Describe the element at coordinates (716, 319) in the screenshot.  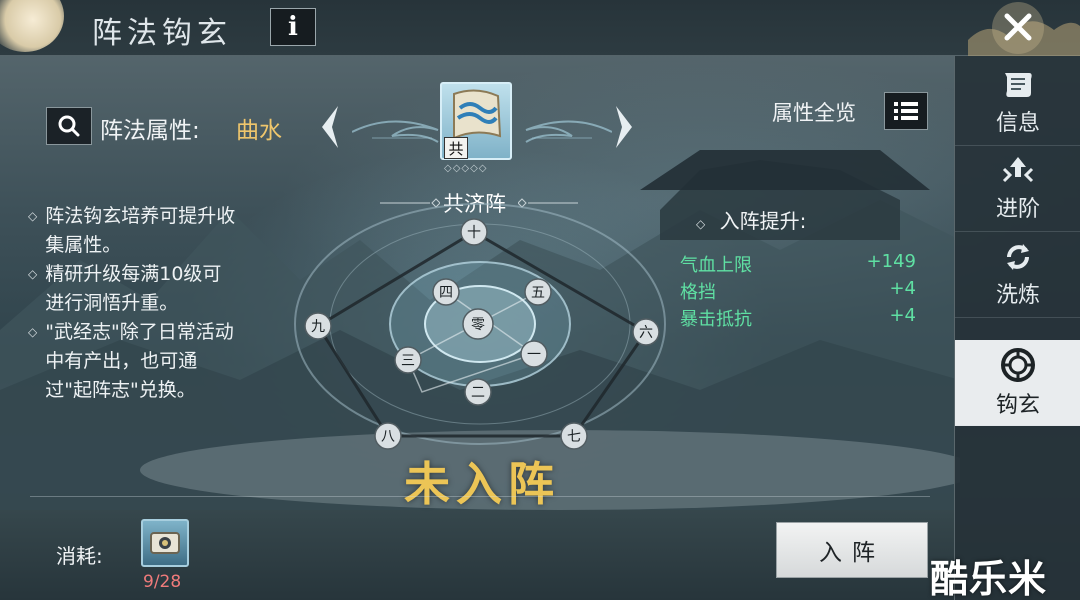
I see `stat-name: 暴击抵抗` at that location.